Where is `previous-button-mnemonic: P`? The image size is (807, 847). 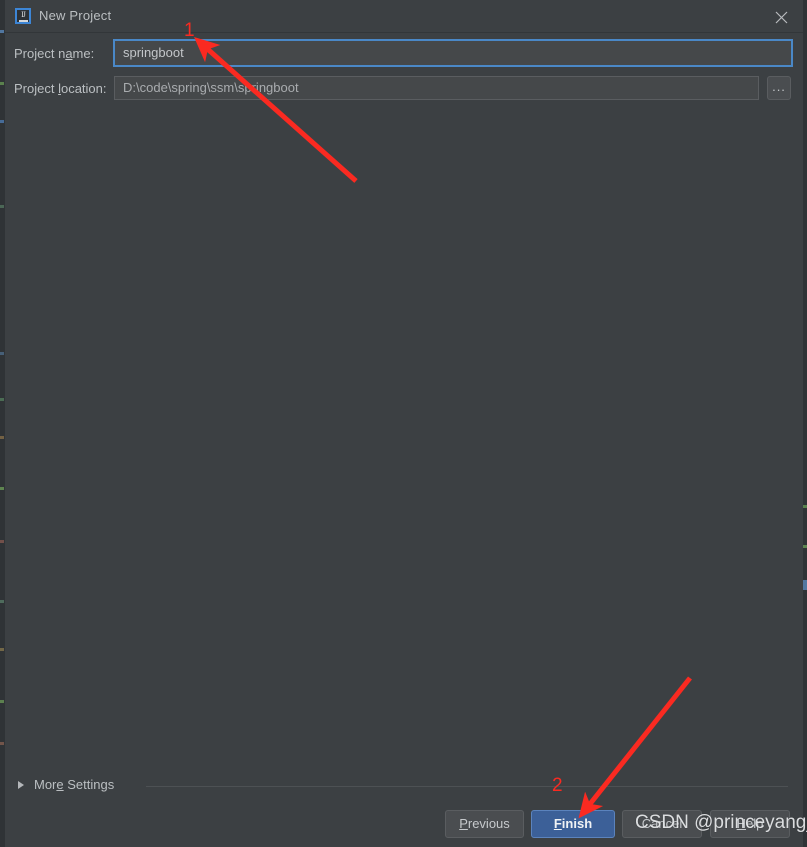 previous-button-mnemonic: P is located at coordinates (463, 823).